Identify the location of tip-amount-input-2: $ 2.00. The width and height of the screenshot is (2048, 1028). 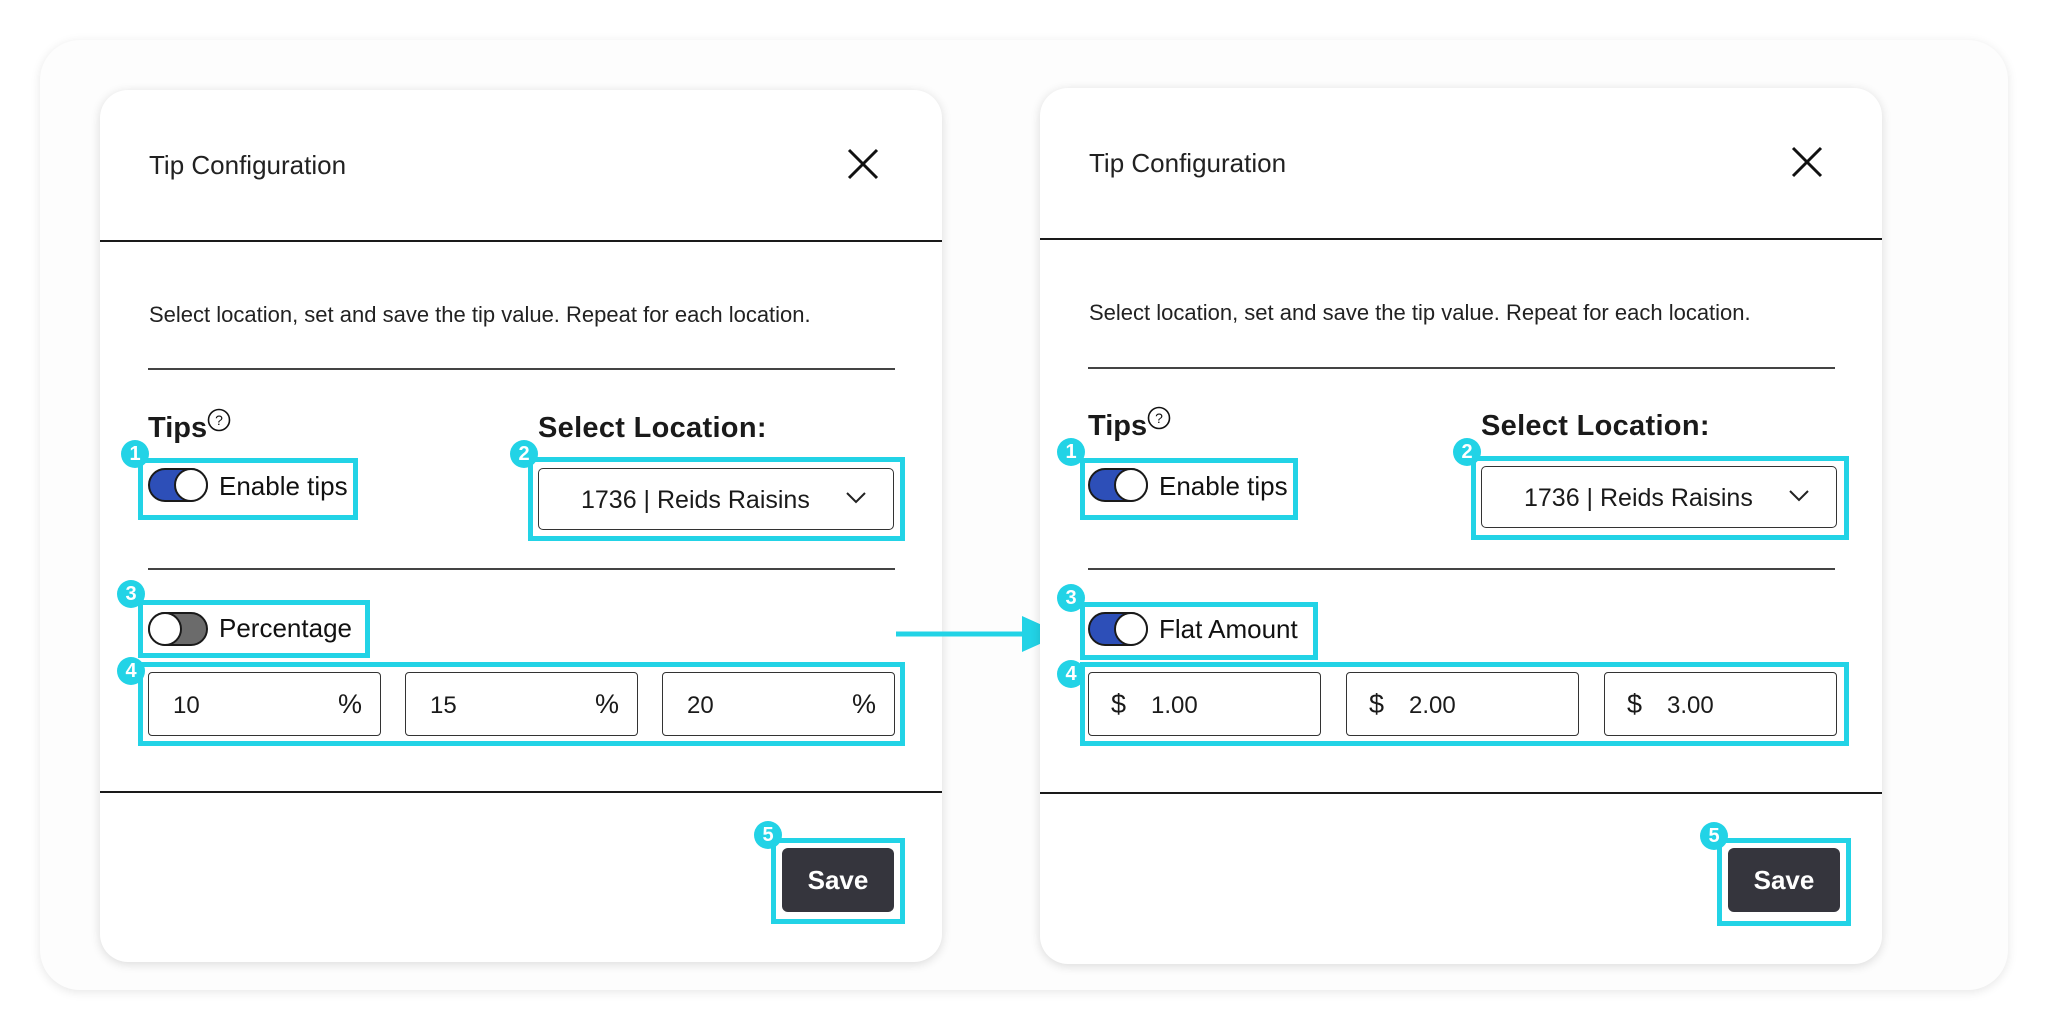
(1462, 704).